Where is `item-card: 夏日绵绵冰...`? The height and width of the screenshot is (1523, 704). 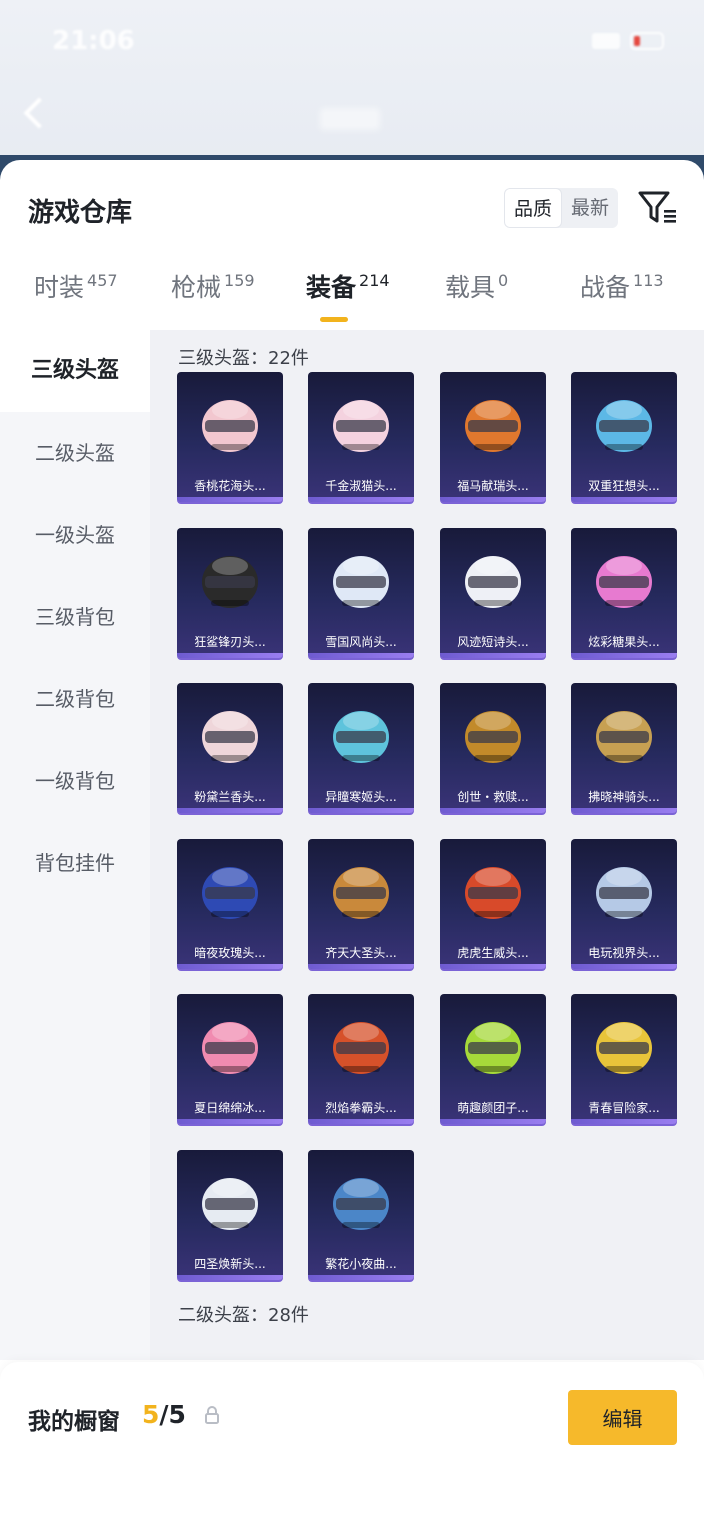 item-card: 夏日绵绵冰... is located at coordinates (230, 1059).